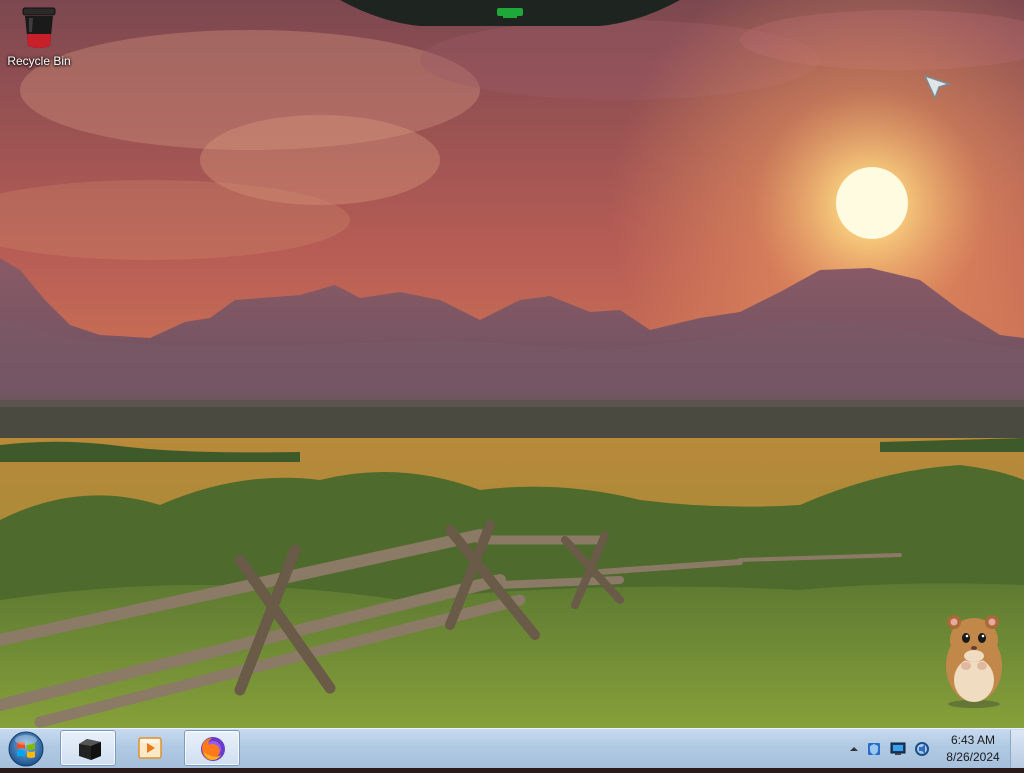  I want to click on top-dock-gadget, so click(510, 15).